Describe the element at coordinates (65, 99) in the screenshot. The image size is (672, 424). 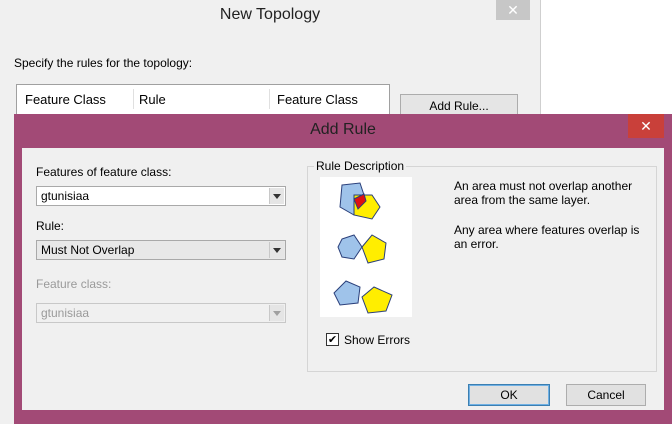
I see `column-header-feature-class: Feature Class` at that location.